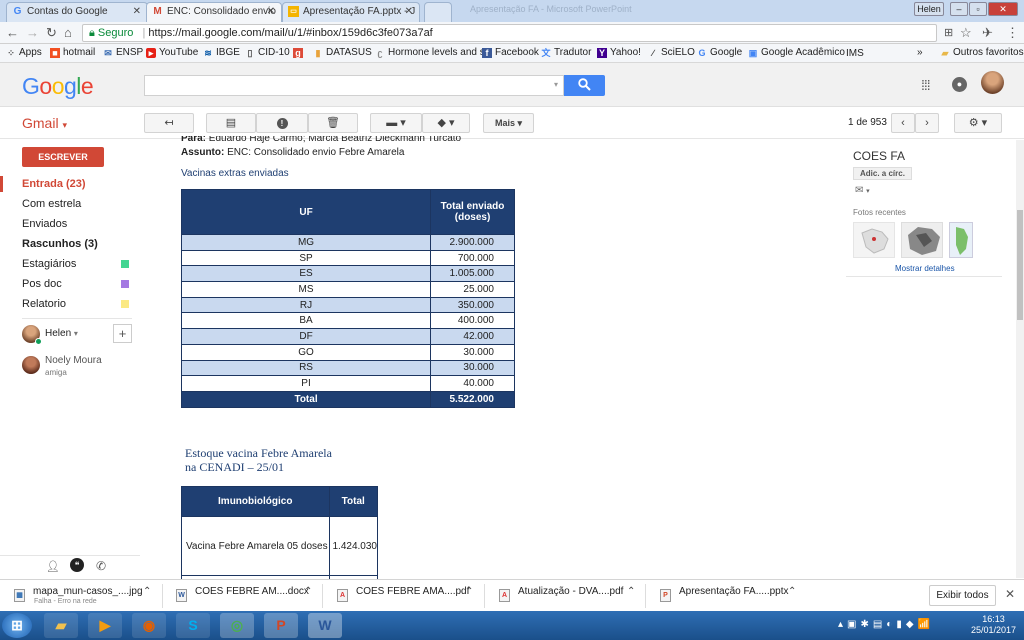  Describe the element at coordinates (221, 52) in the screenshot. I see `bookmark-ibge: ≋ IBGE` at that location.